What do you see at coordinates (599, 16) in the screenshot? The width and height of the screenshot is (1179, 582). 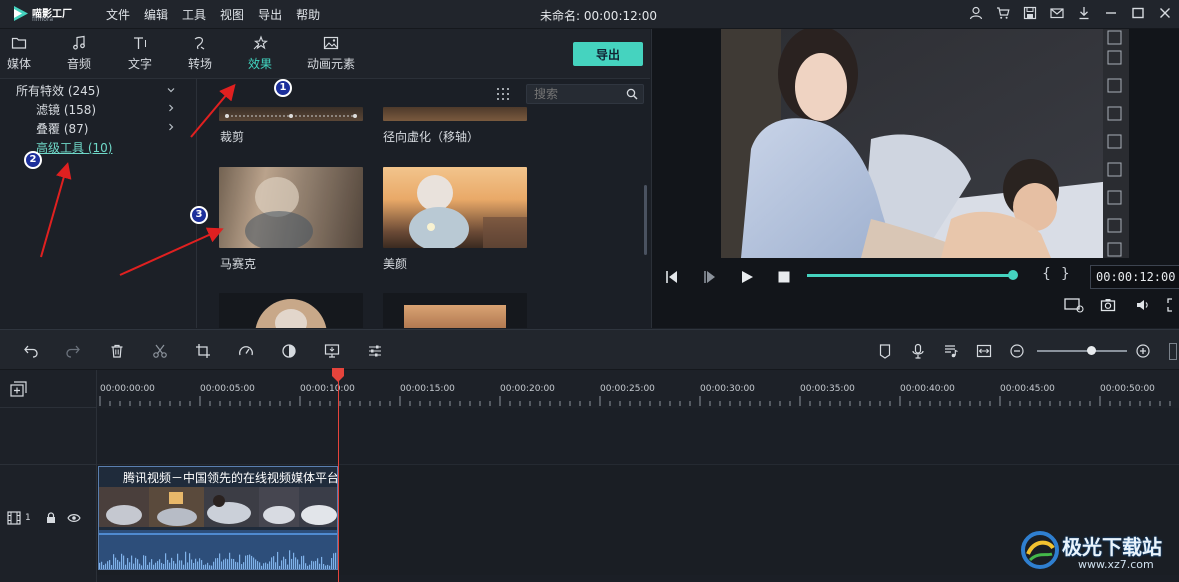 I see `document-title: 未命名: 00:00:12:00` at bounding box center [599, 16].